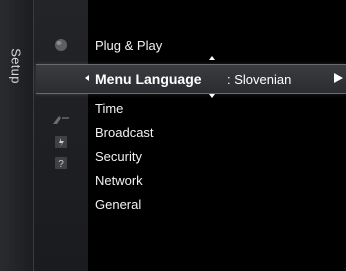 This screenshot has height=271, width=346. I want to click on input-icon, so click(61, 120).